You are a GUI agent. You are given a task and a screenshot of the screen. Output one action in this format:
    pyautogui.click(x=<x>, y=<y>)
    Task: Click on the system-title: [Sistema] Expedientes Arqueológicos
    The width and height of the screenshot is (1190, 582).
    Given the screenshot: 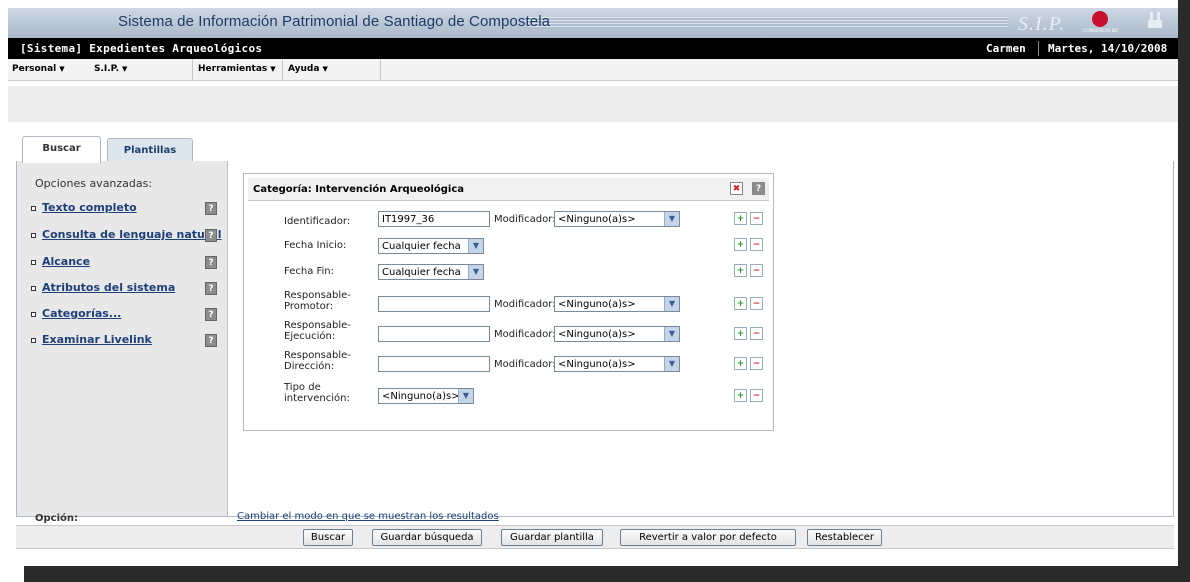 What is the action you would take?
    pyautogui.click(x=141, y=48)
    